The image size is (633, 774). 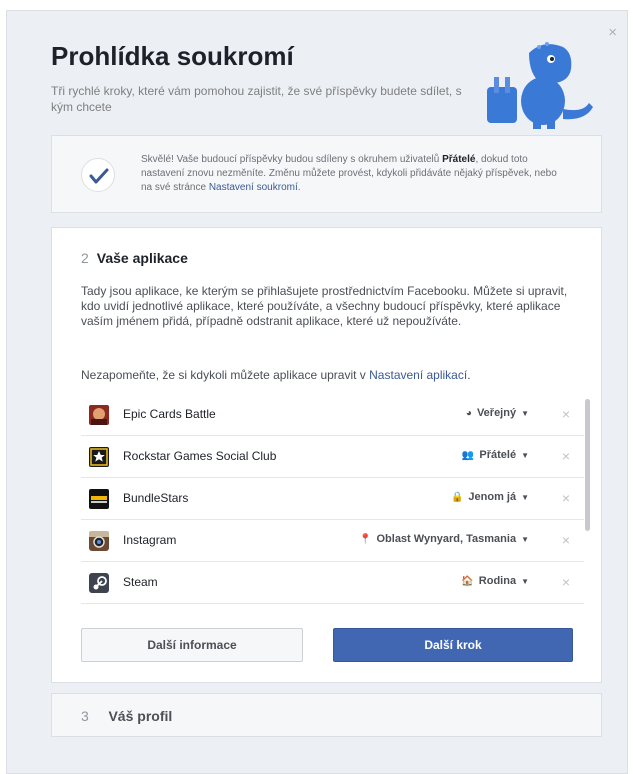 I want to click on instagram-app-icon, so click(x=99, y=541).